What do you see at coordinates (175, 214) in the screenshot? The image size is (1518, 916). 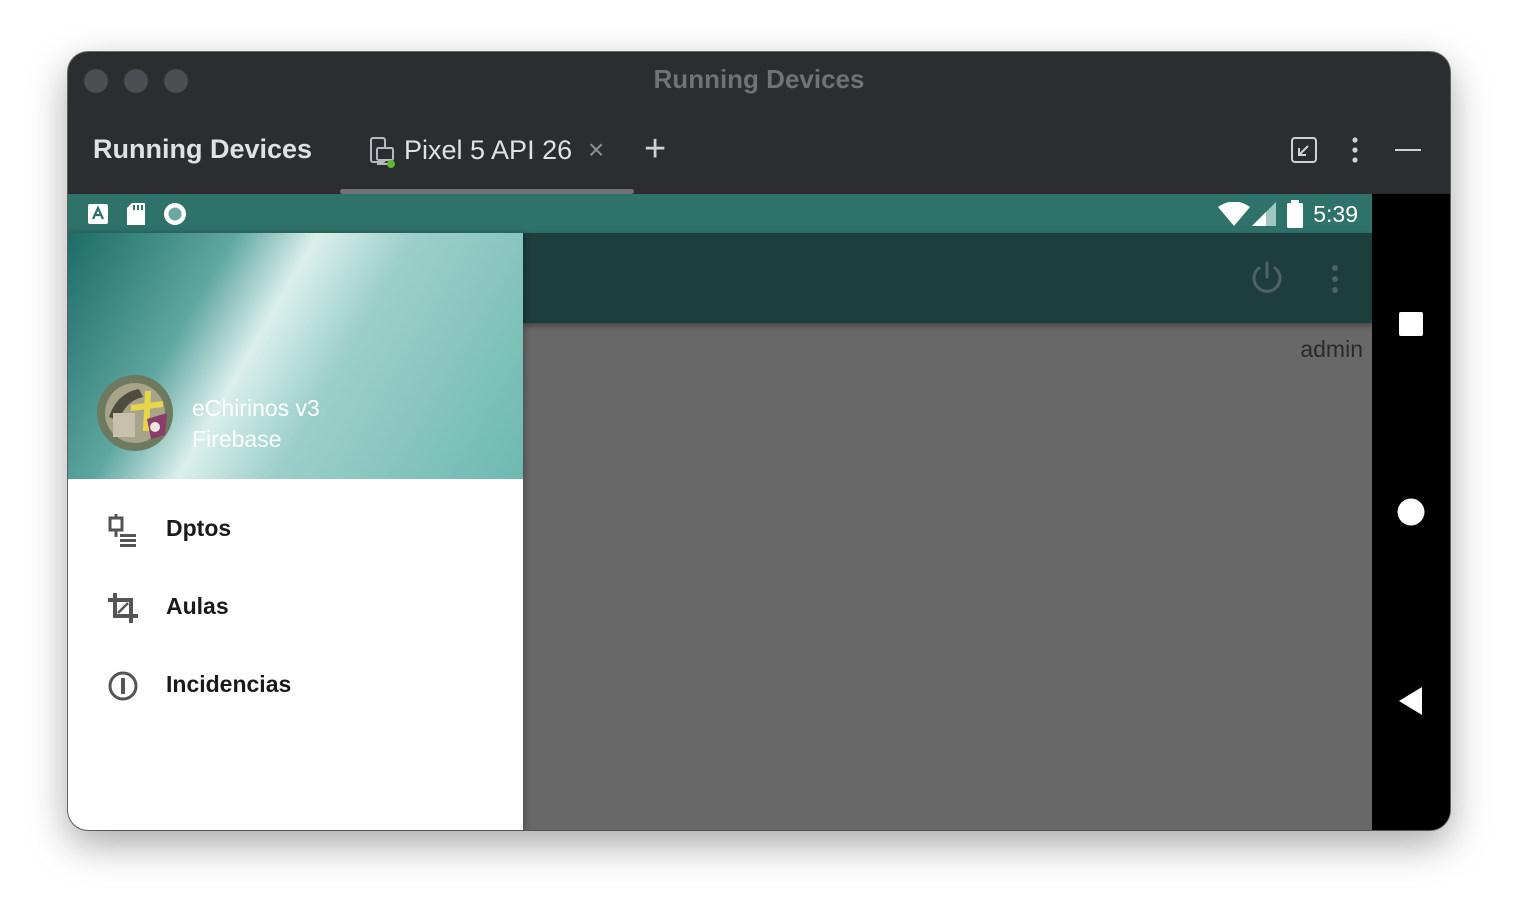 I see `record-icon` at bounding box center [175, 214].